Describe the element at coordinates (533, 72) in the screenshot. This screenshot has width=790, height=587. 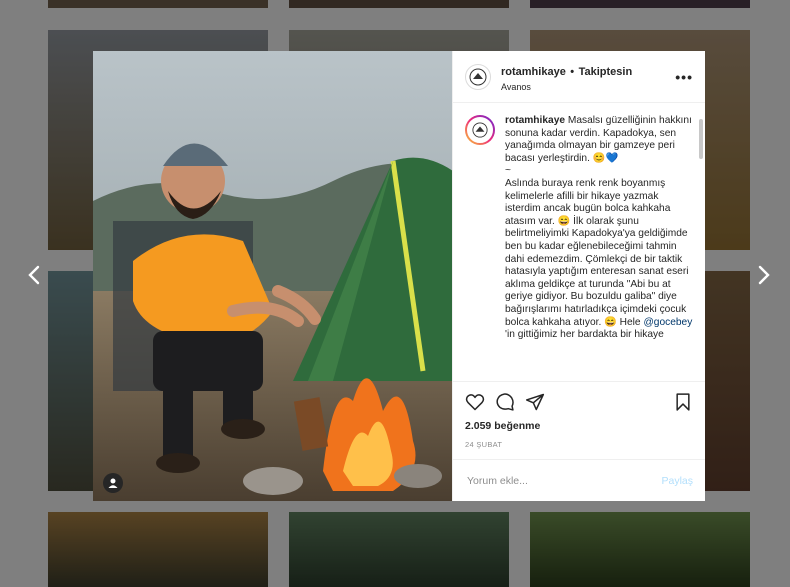
I see `username-link: rotamhikaye` at that location.